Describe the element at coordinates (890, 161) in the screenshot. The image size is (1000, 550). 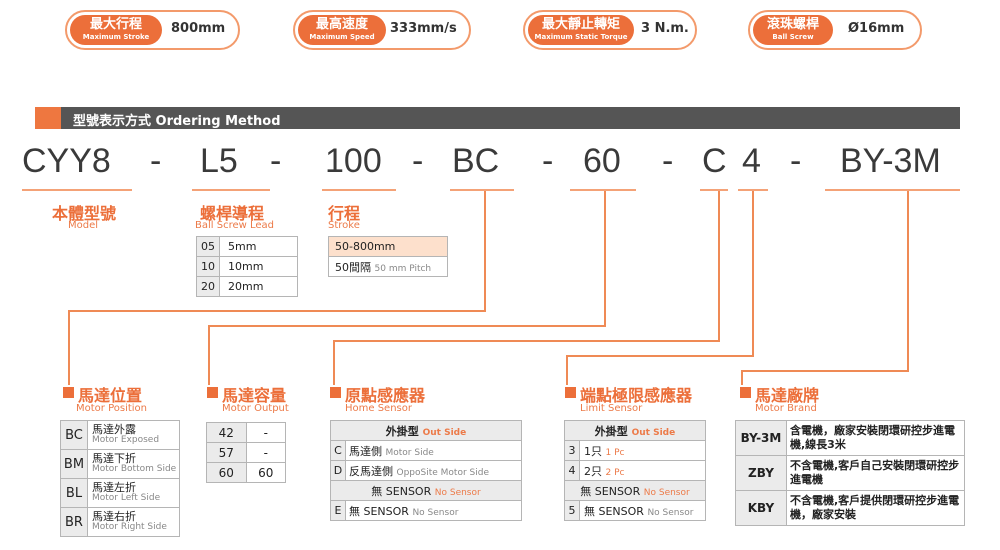
I see `code-brand: BY-3M` at that location.